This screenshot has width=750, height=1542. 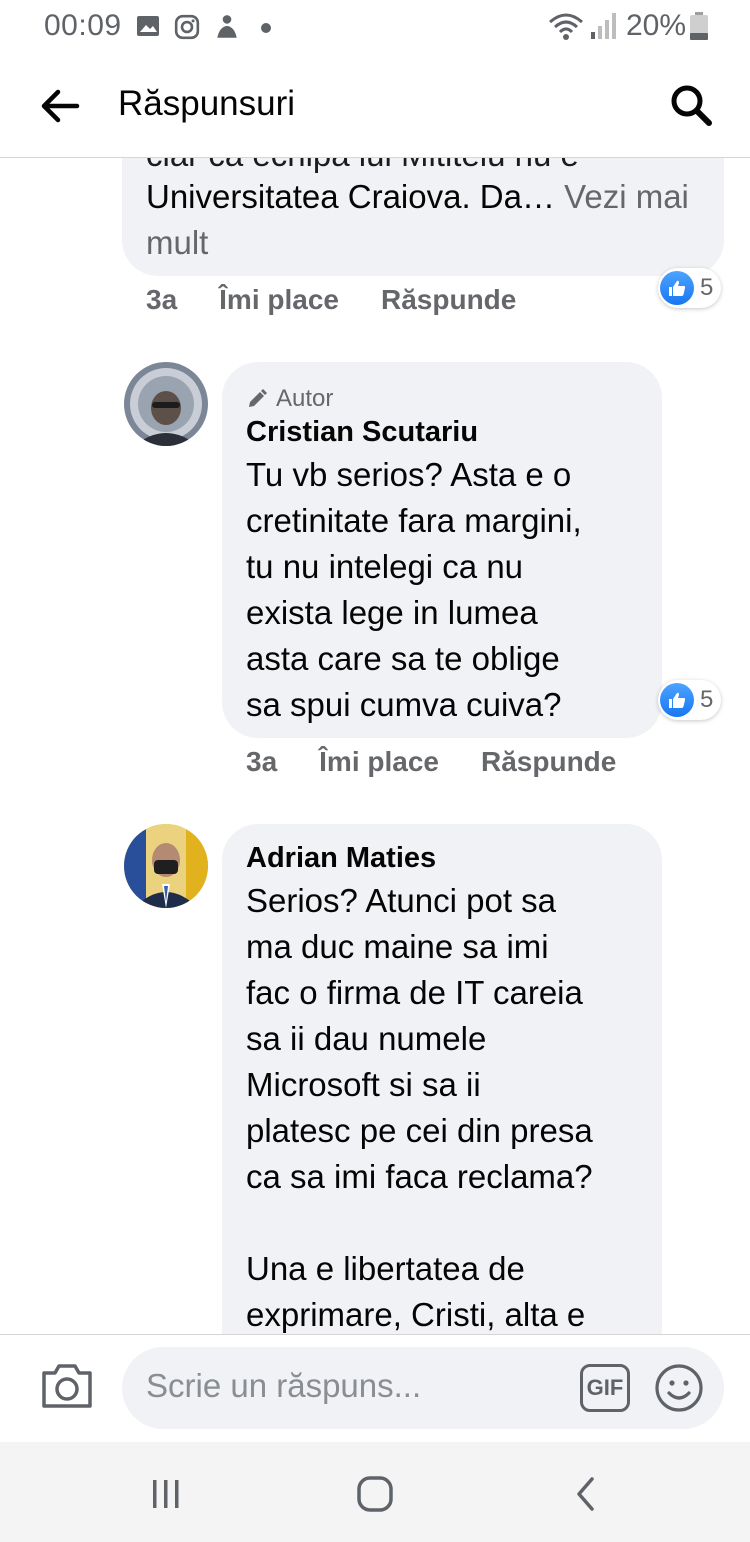 What do you see at coordinates (655, 25) in the screenshot?
I see `battery-percent: 20%` at bounding box center [655, 25].